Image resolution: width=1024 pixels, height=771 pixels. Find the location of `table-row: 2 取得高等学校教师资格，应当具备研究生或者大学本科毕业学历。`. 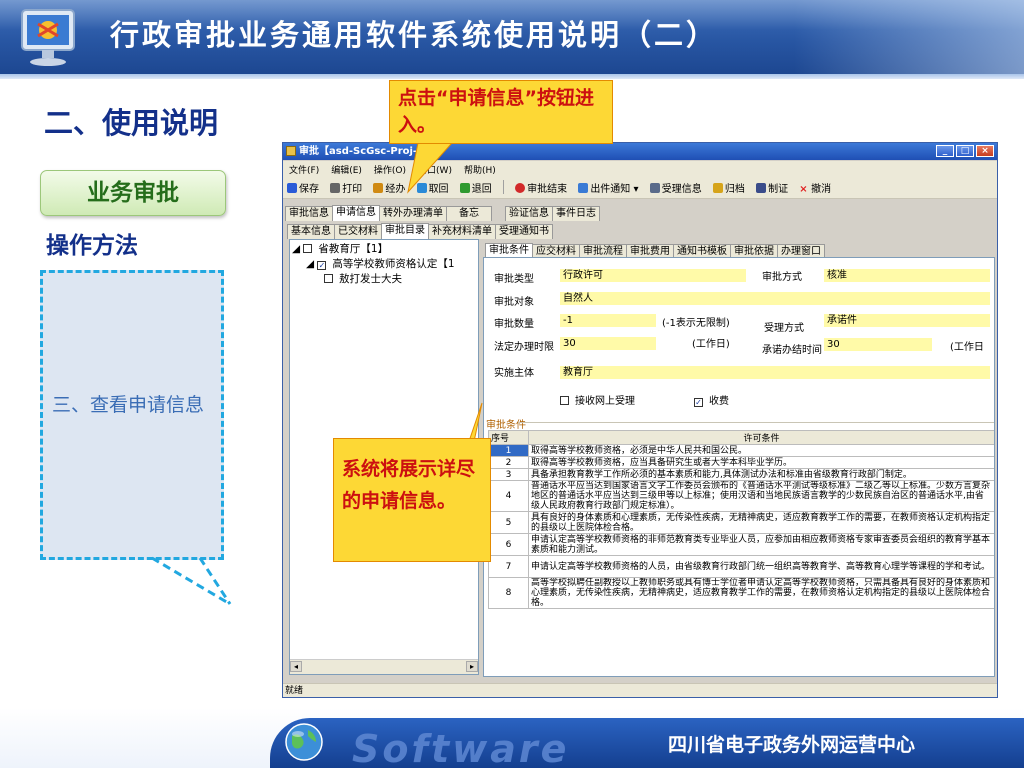

table-row: 2 取得高等学校教师资格，应当具备研究生或者大学本科毕业学历。 is located at coordinates (741, 462).